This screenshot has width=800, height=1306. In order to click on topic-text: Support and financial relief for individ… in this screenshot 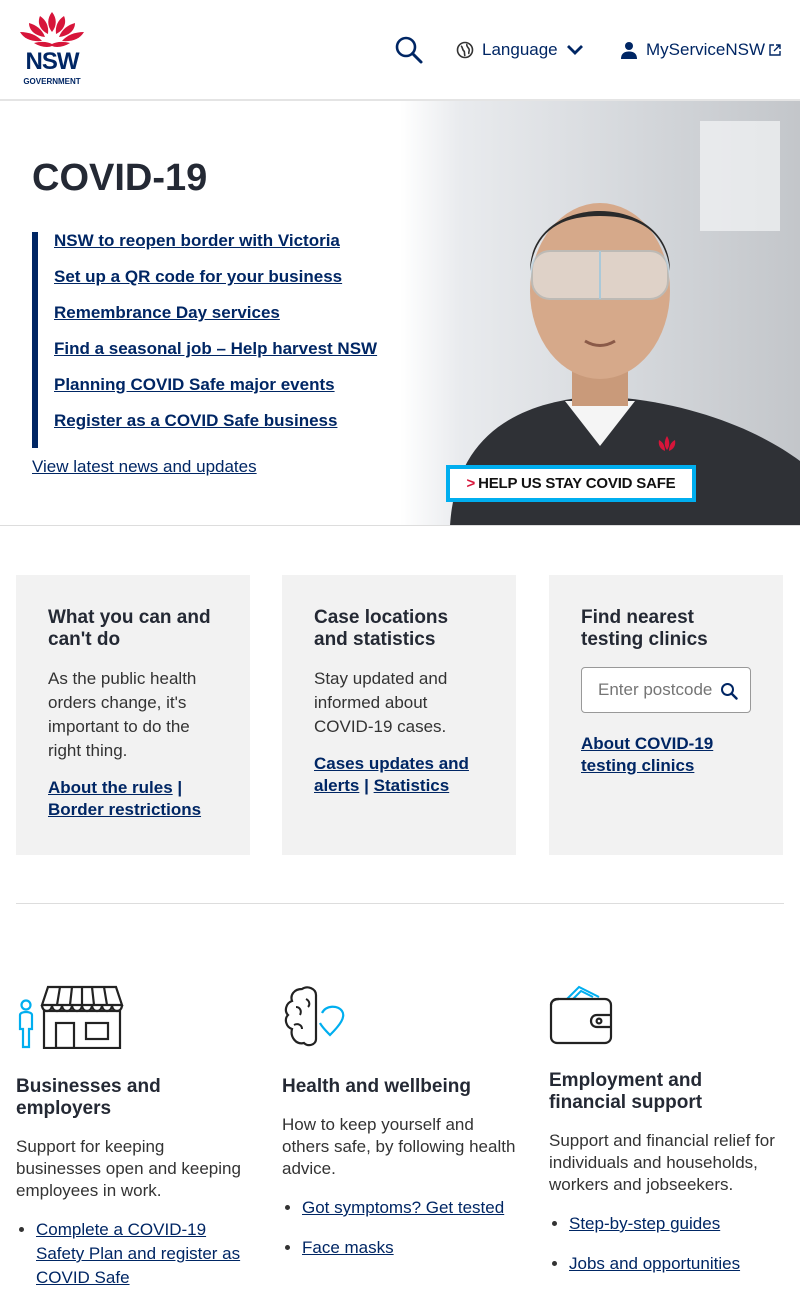, I will do `click(662, 1162)`.